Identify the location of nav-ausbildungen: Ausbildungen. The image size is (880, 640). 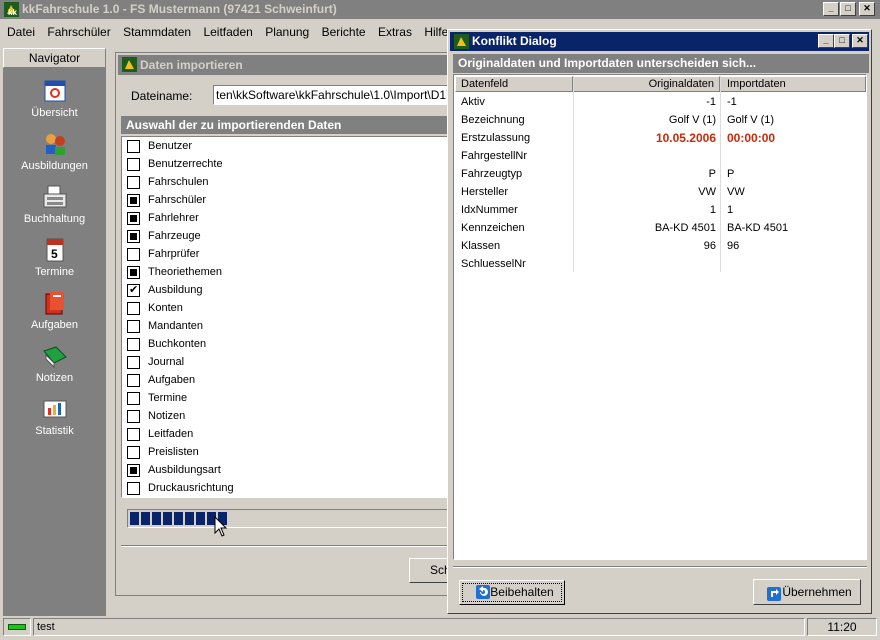
(54, 151).